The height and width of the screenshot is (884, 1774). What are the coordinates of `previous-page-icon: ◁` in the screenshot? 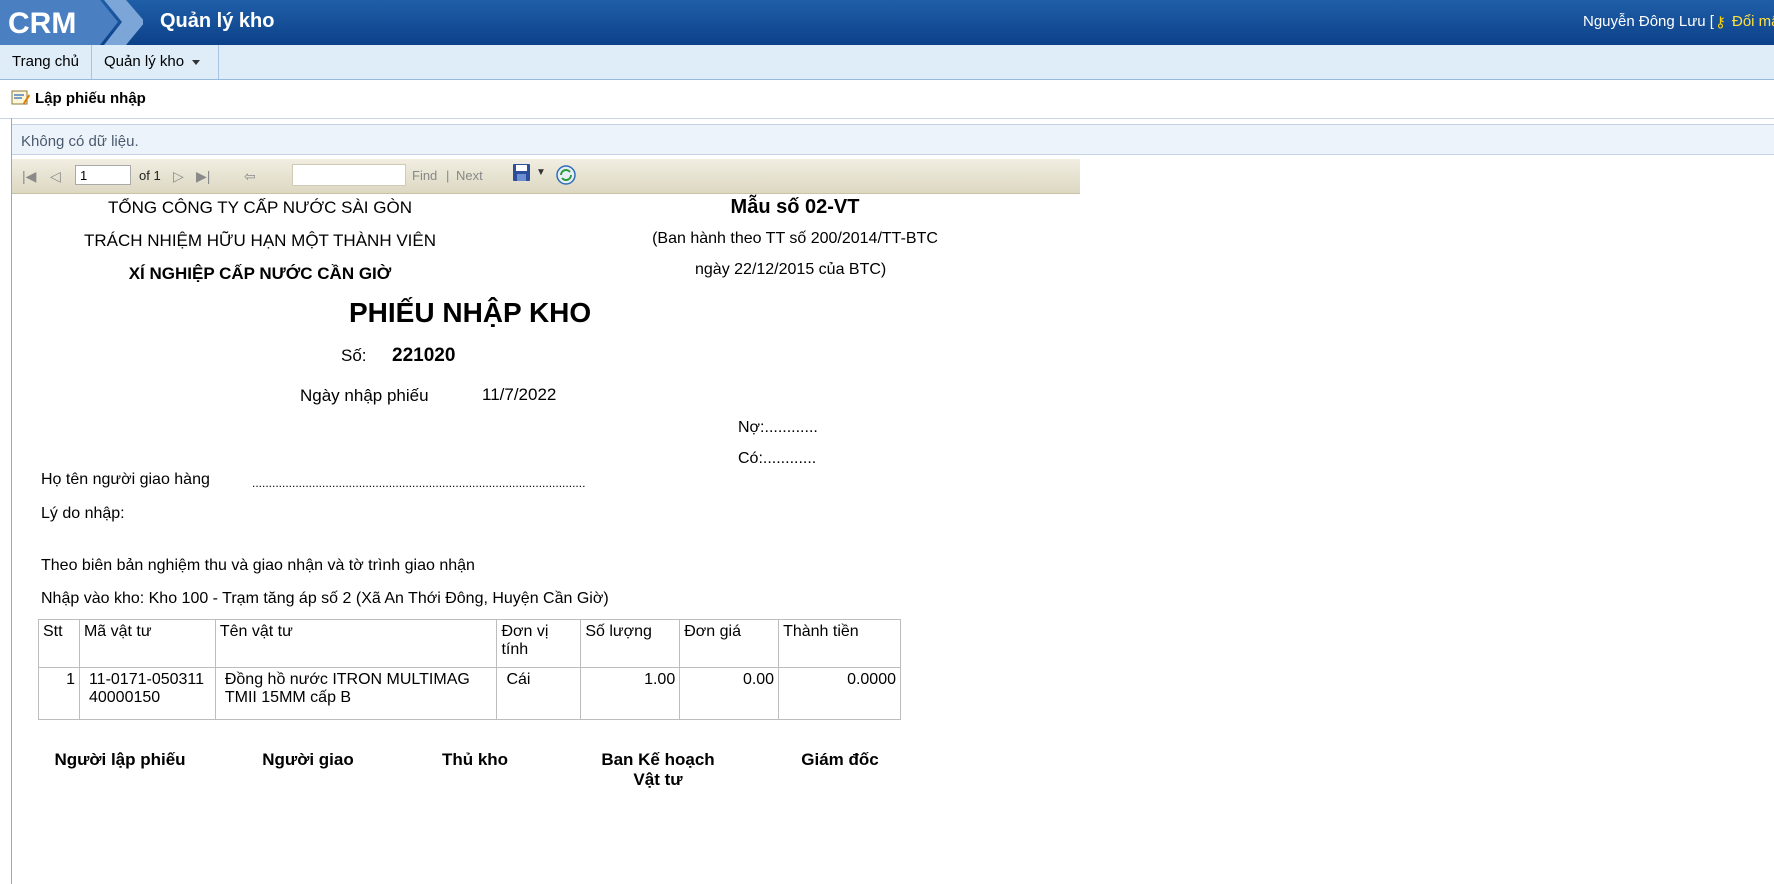 It's located at (55, 176).